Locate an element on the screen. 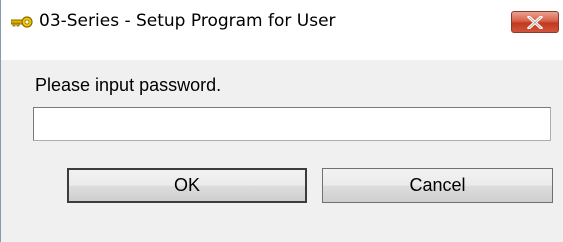 The width and height of the screenshot is (563, 242). cancel-button: Cancel is located at coordinates (437, 185).